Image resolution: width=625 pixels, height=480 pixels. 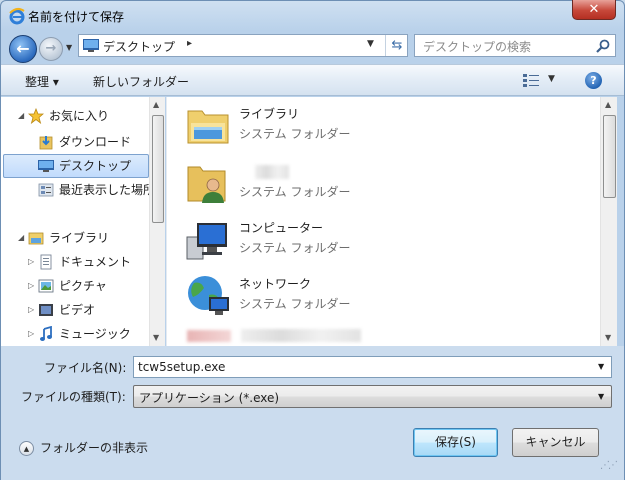 I want to click on sidebar-scrollbar: ▲ ▼, so click(x=157, y=221).